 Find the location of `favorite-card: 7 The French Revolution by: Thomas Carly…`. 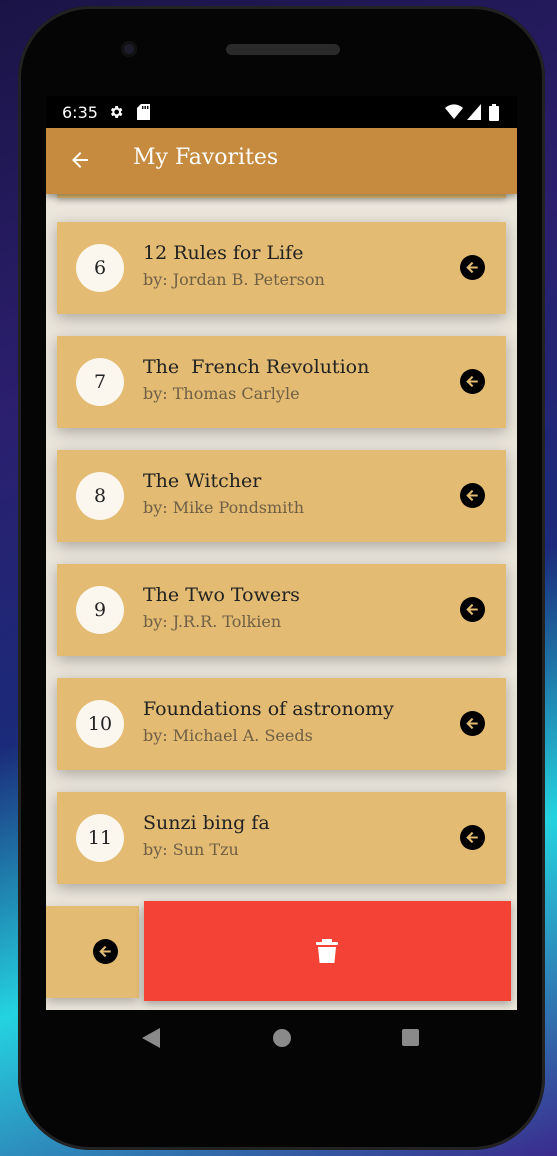

favorite-card: 7 The French Revolution by: Thomas Carly… is located at coordinates (281, 382).